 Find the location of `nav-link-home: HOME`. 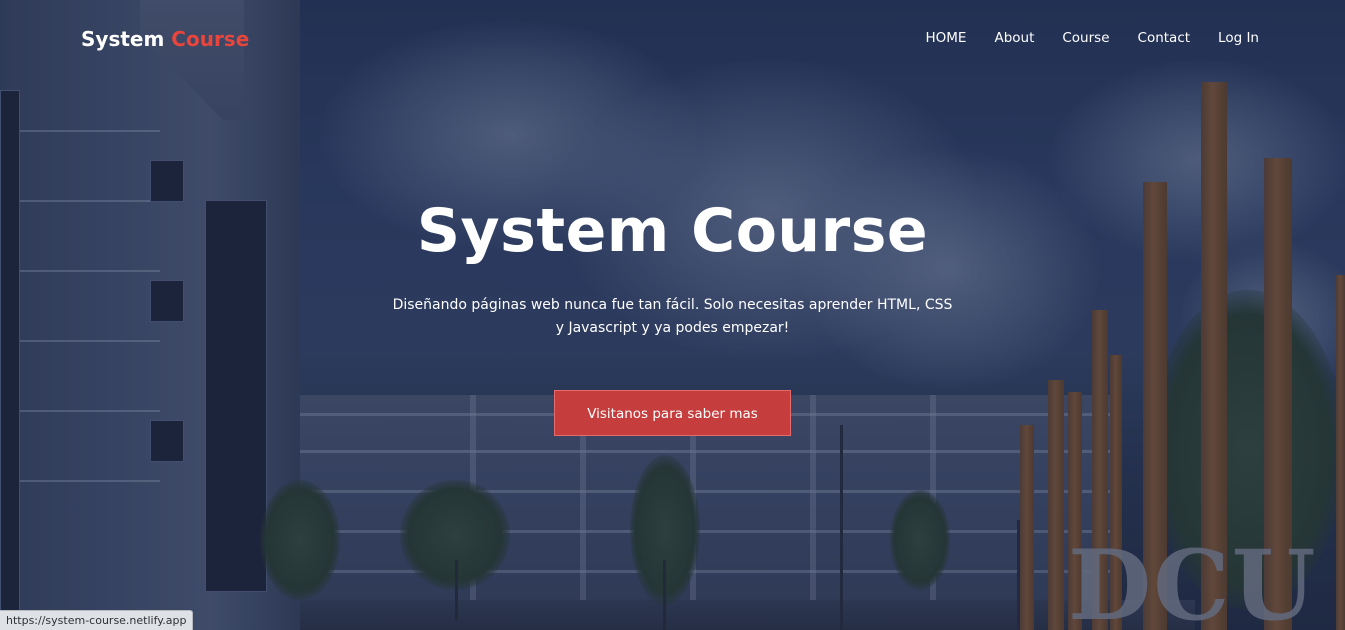

nav-link-home: HOME is located at coordinates (945, 38).